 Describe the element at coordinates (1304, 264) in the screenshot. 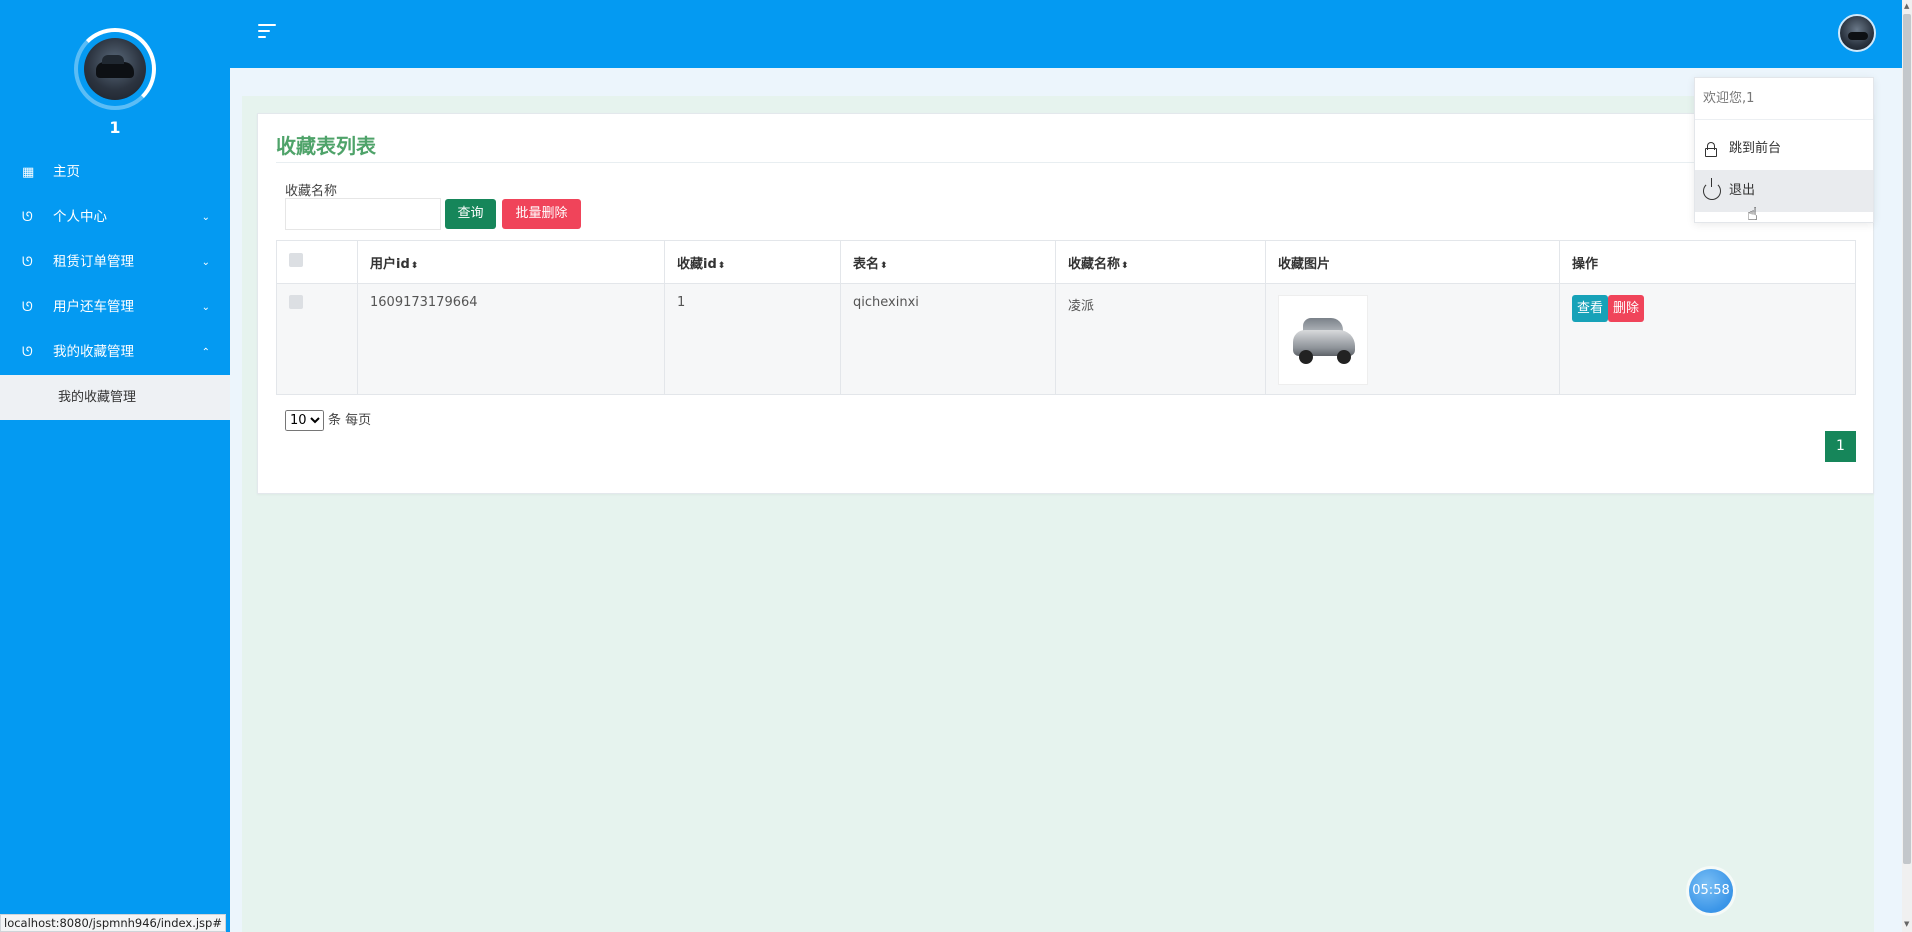

I see `column-label: 收藏图片` at that location.